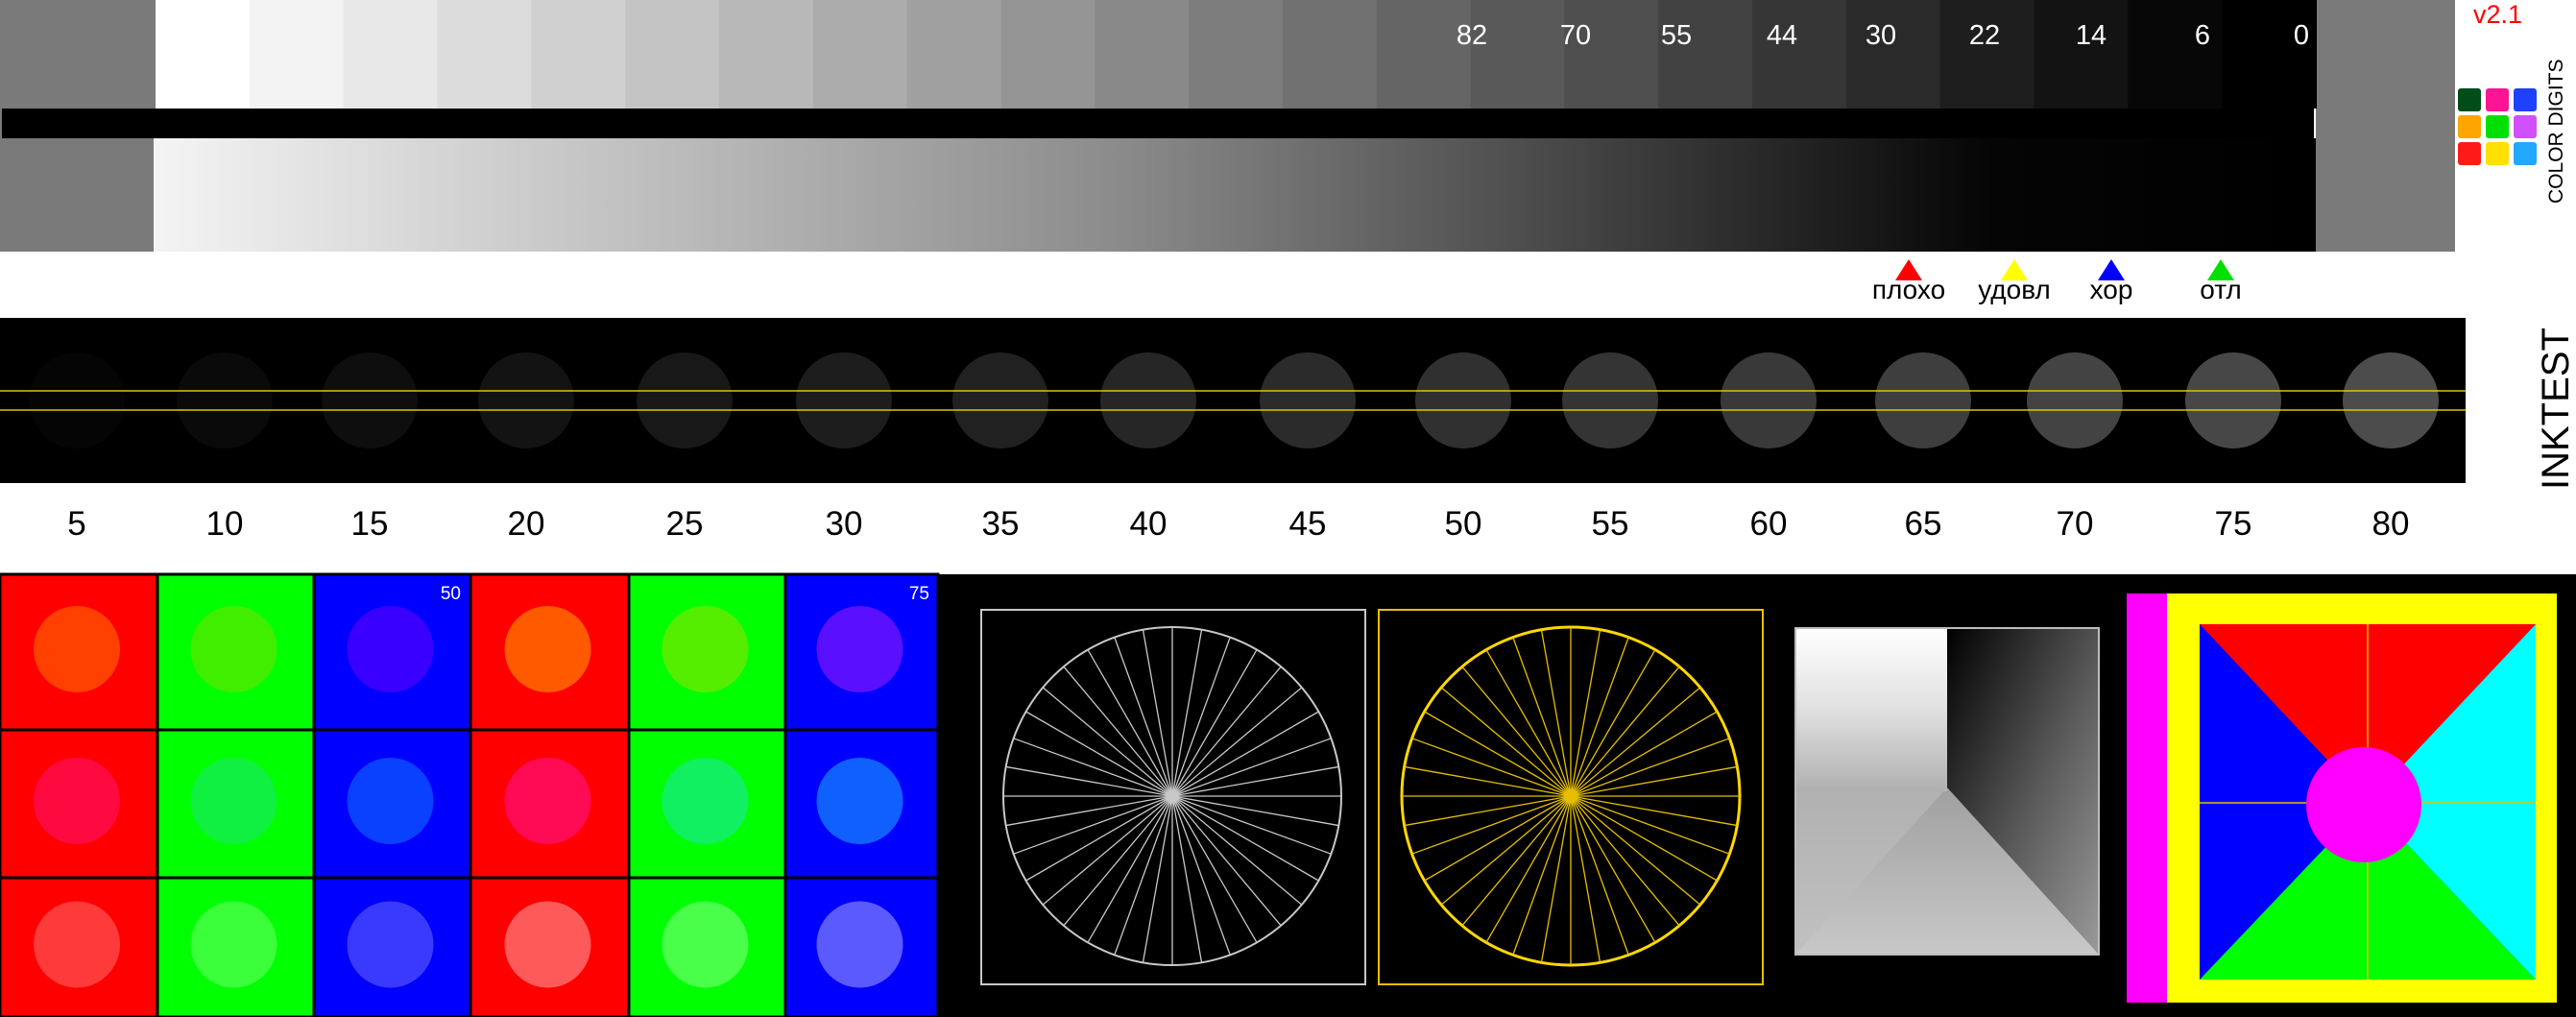  I want to click on rating-label: удовл, so click(2014, 289).